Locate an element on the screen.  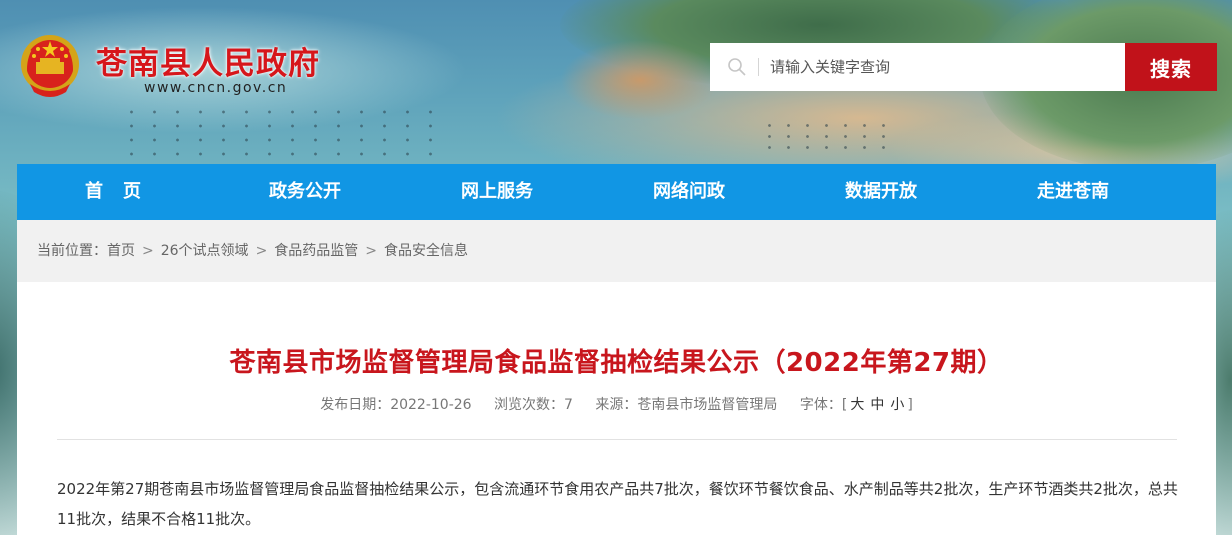
nav-item-government-affairs: 政务公开 is located at coordinates (305, 192).